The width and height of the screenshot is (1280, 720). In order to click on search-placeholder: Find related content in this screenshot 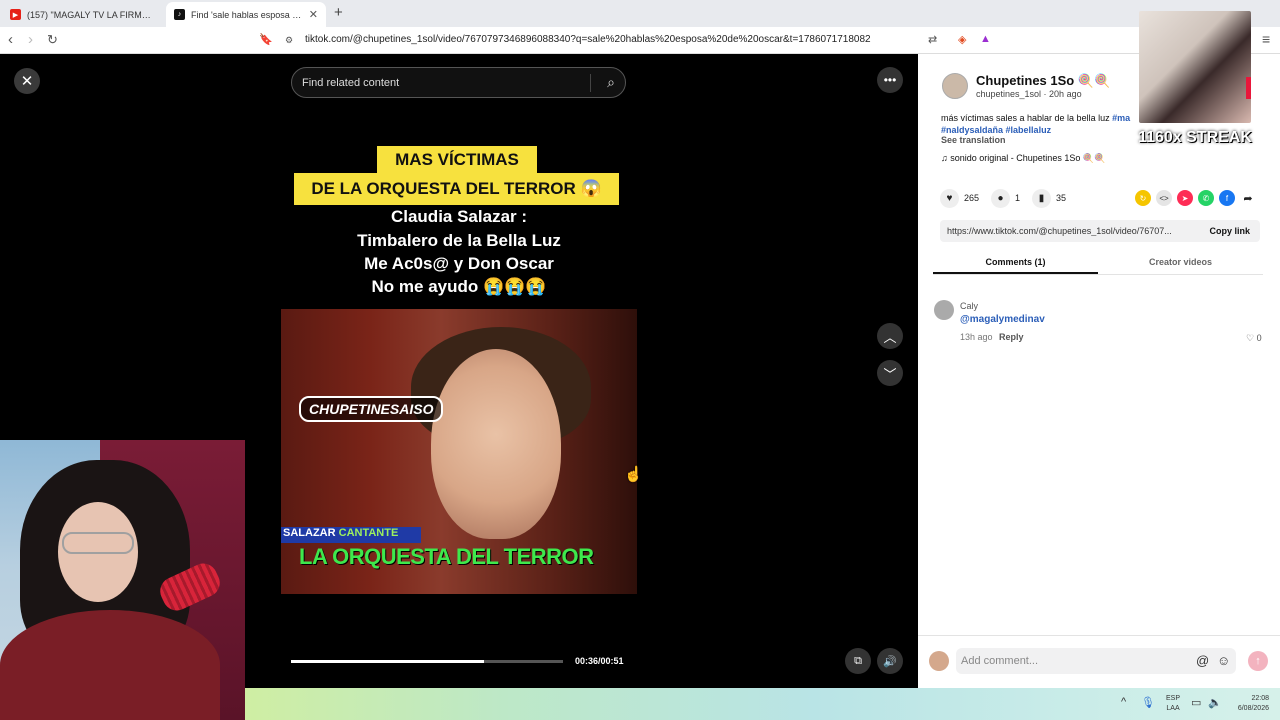, I will do `click(351, 83)`.